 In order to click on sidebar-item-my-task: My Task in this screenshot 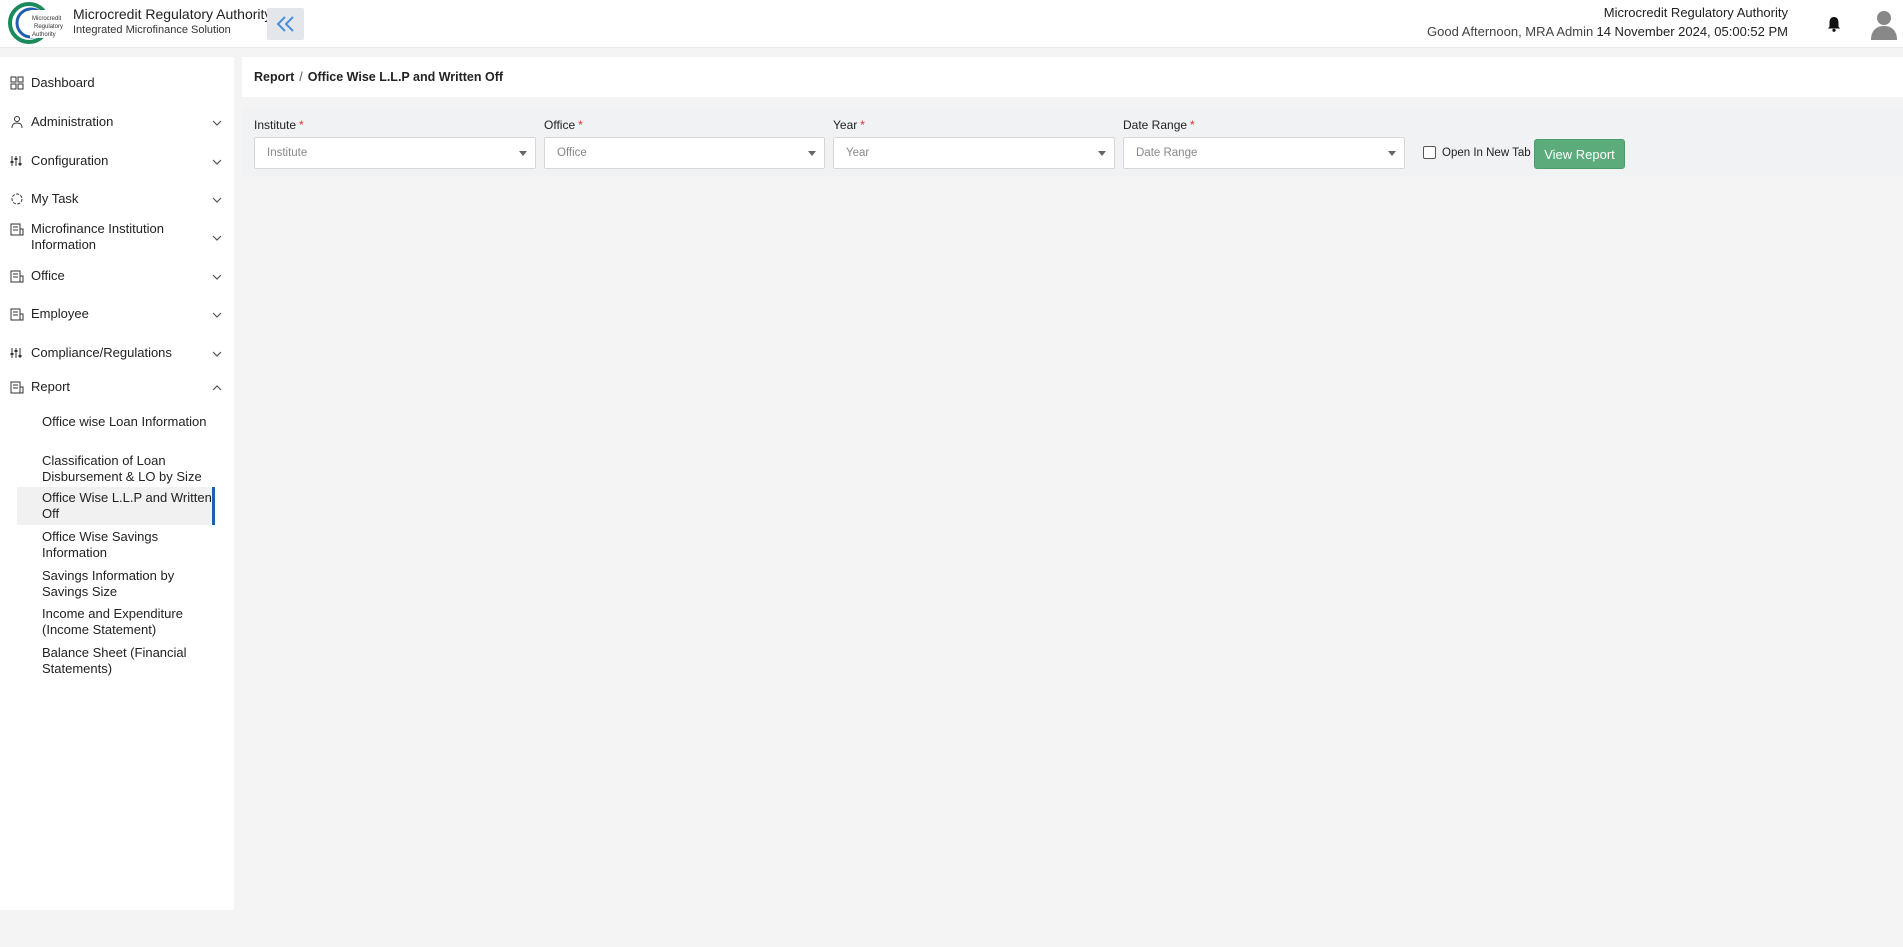, I will do `click(117, 199)`.